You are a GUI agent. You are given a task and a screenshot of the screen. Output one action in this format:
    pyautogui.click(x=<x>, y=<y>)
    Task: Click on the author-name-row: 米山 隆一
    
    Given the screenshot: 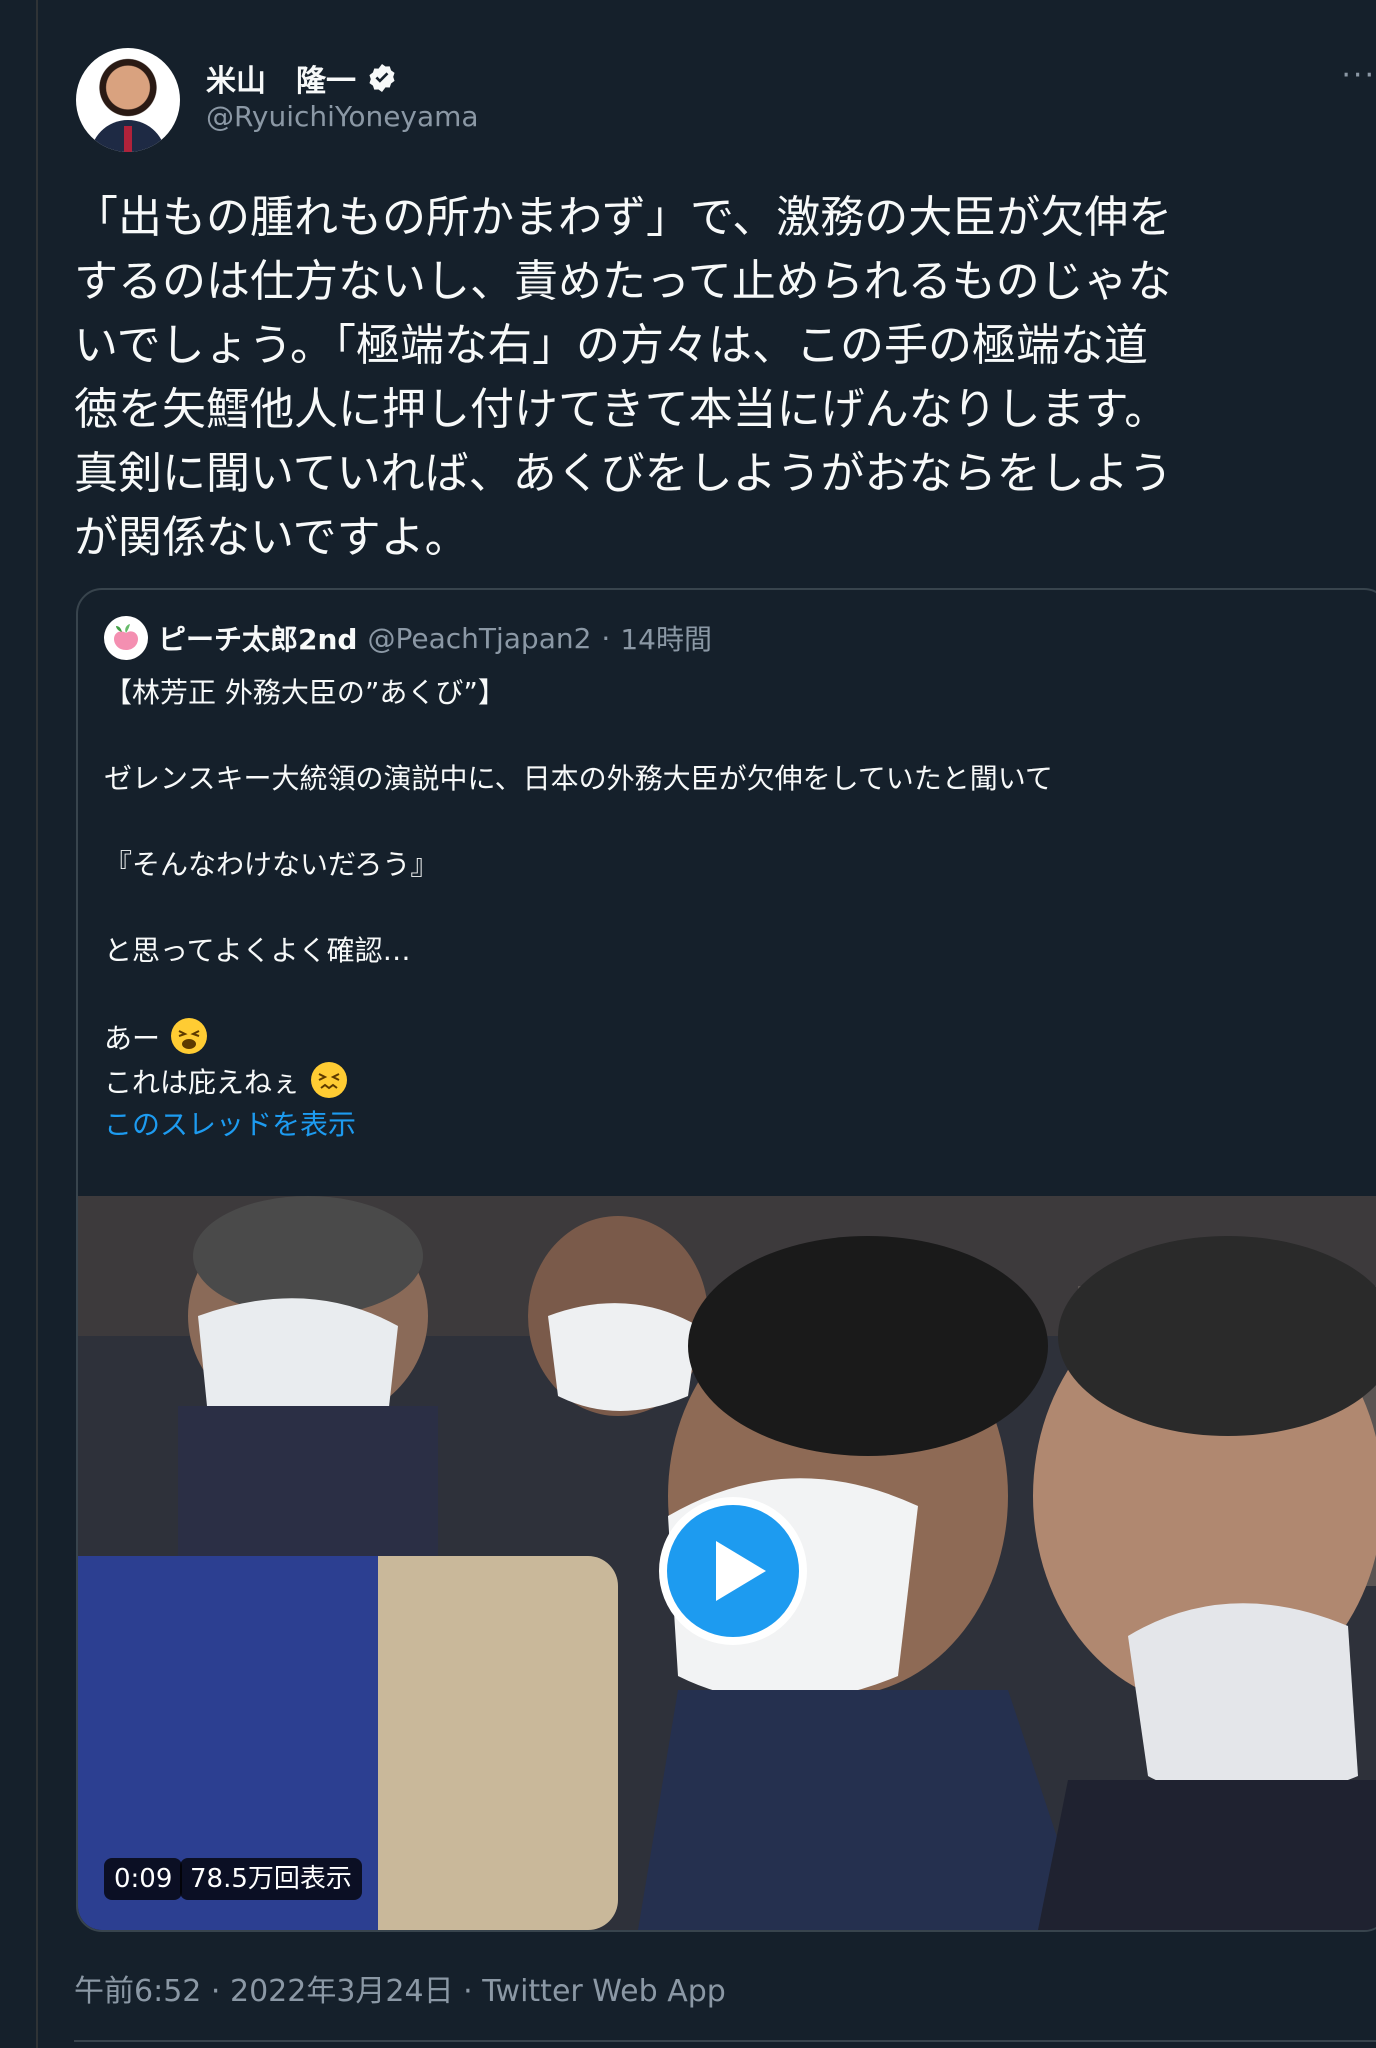 What is the action you would take?
    pyautogui.click(x=302, y=78)
    